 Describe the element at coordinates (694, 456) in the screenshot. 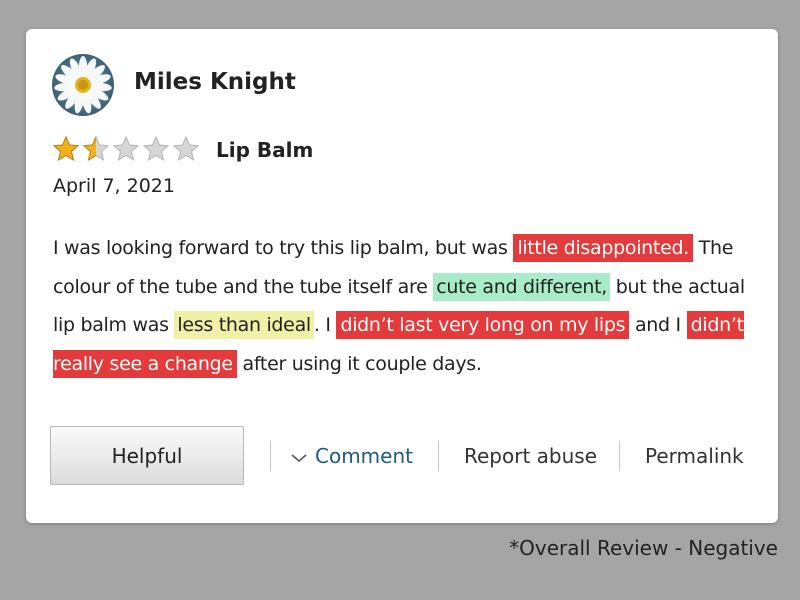

I see `permalink-link: Permalink` at that location.